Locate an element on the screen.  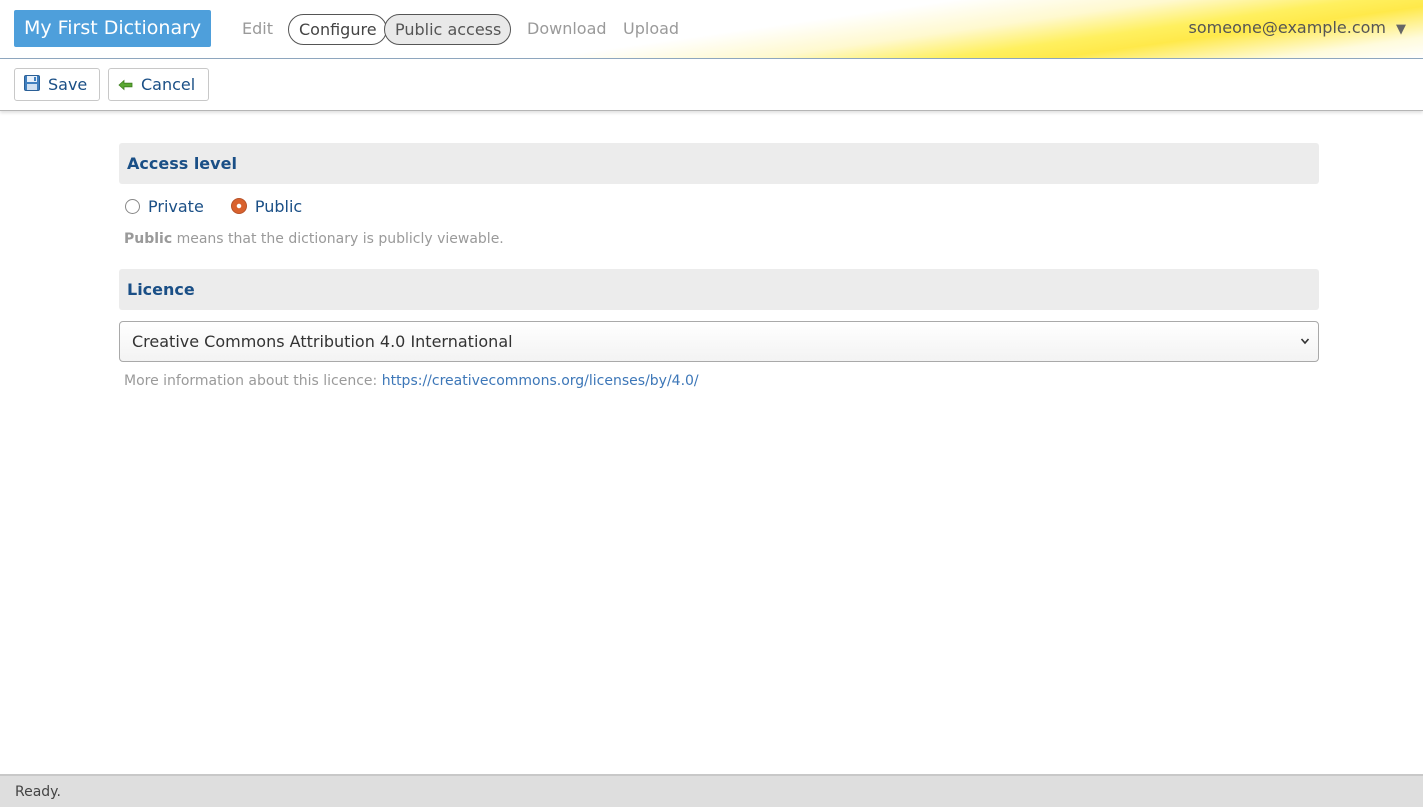
tab-configure: Configure is located at coordinates (337, 29).